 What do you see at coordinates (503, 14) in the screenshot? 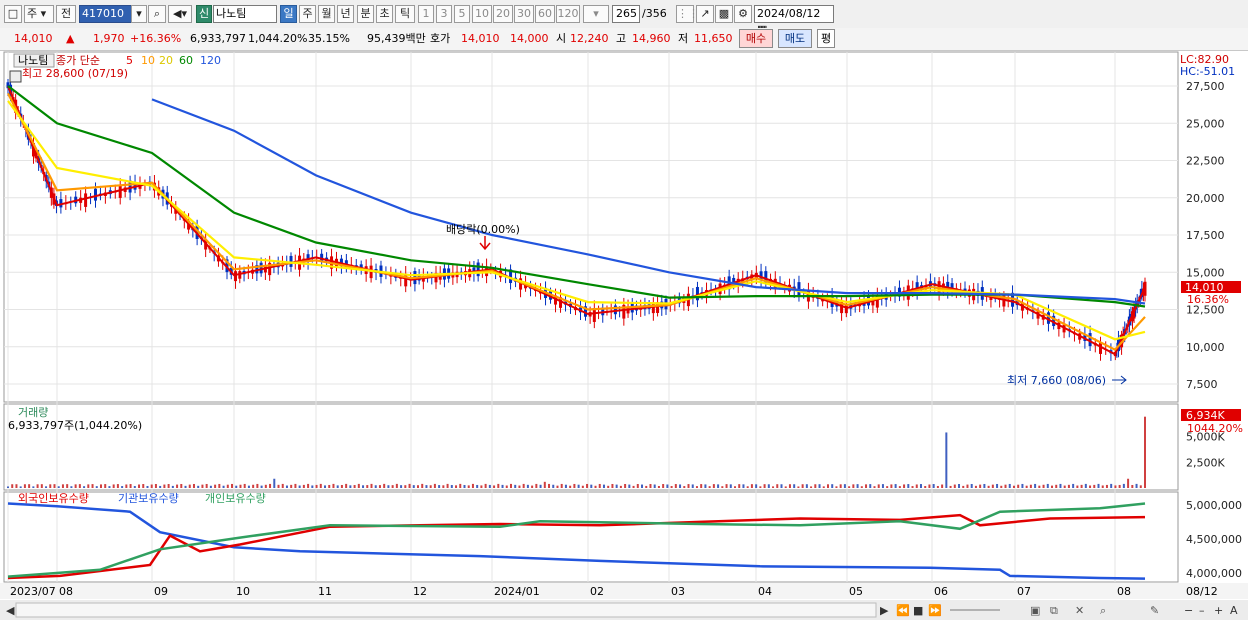
I see `interval-20: 20` at bounding box center [503, 14].